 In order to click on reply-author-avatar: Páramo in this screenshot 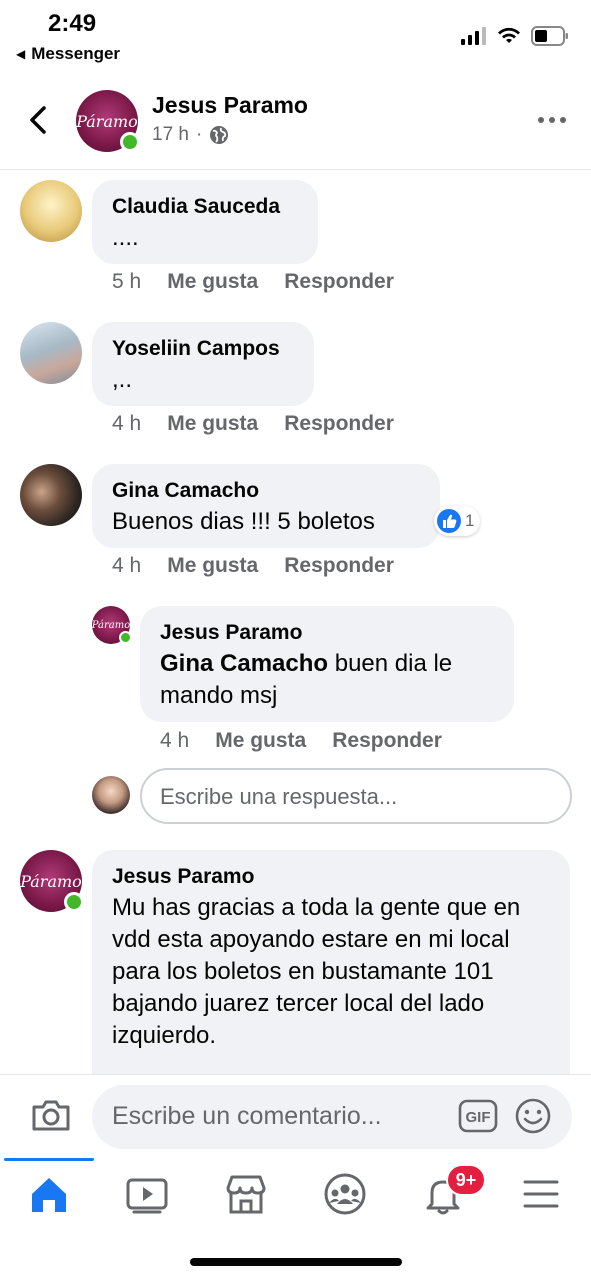, I will do `click(112, 625)`.